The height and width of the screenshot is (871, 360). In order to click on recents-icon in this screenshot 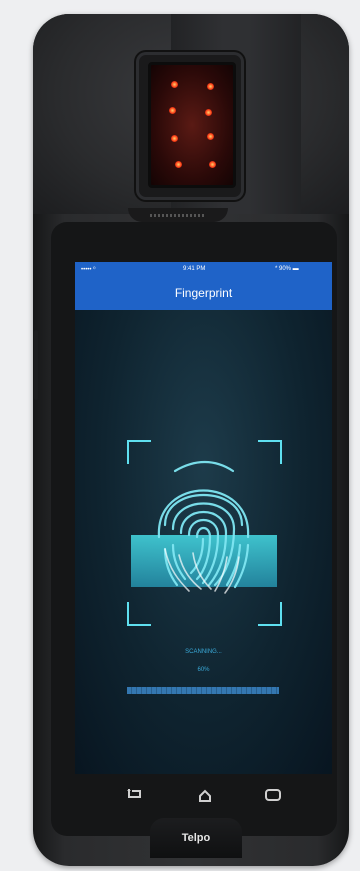, I will do `click(273, 797)`.